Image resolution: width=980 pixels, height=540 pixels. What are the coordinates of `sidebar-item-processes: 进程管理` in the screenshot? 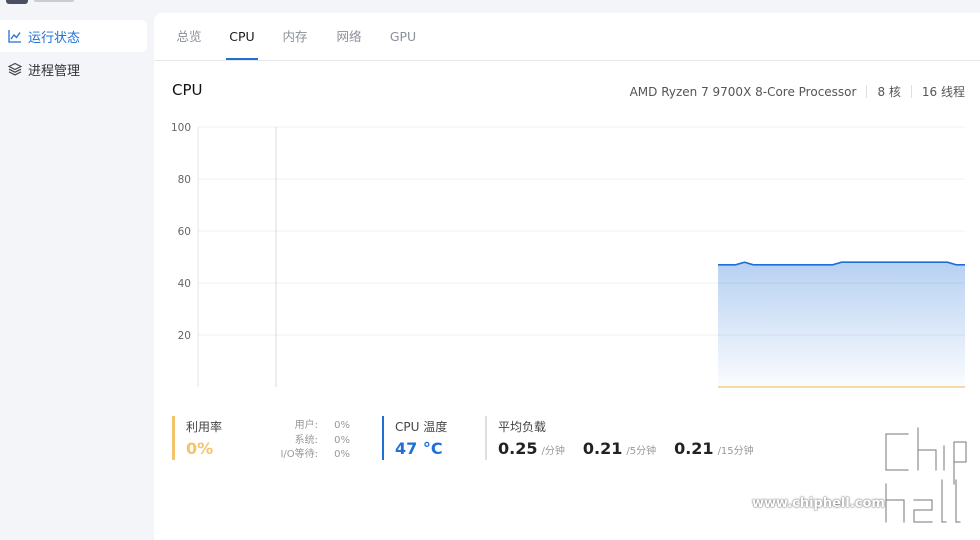 It's located at (73, 69).